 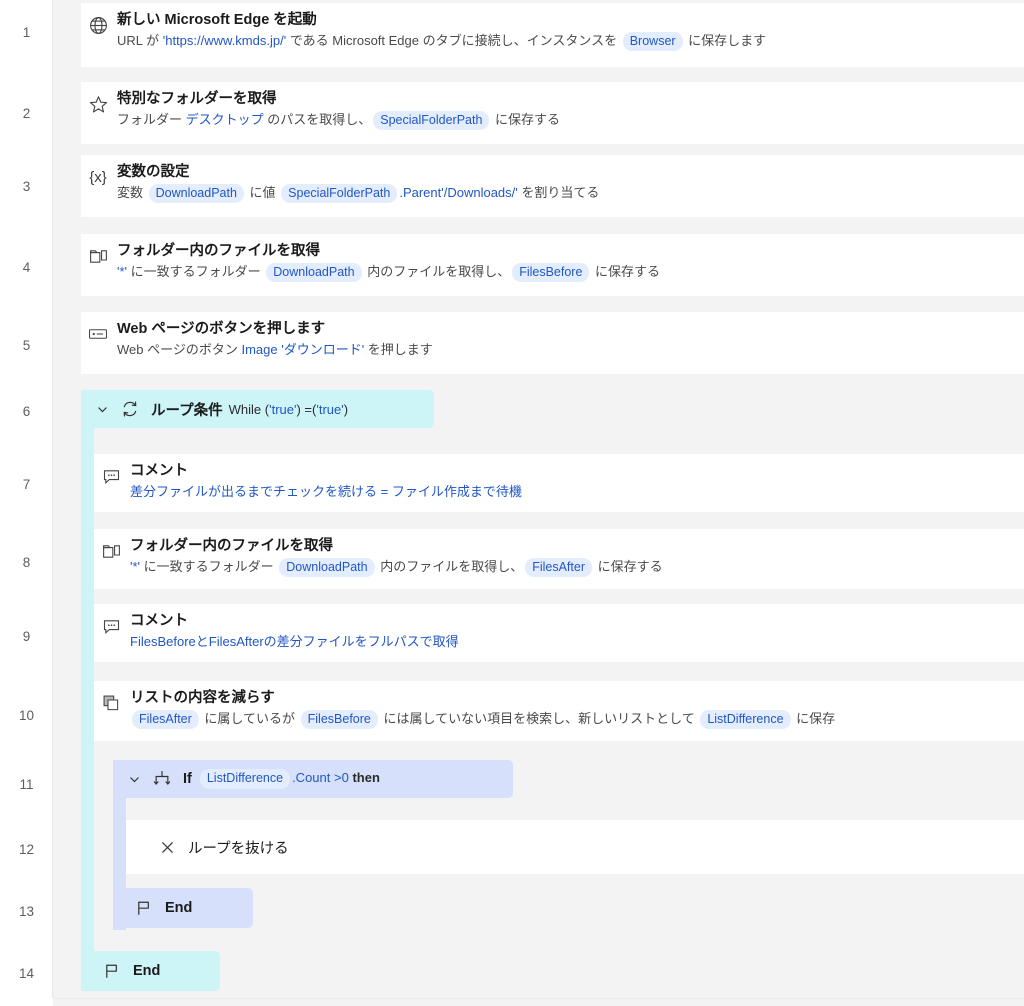 What do you see at coordinates (98, 98) in the screenshot?
I see `star-icon` at bounding box center [98, 98].